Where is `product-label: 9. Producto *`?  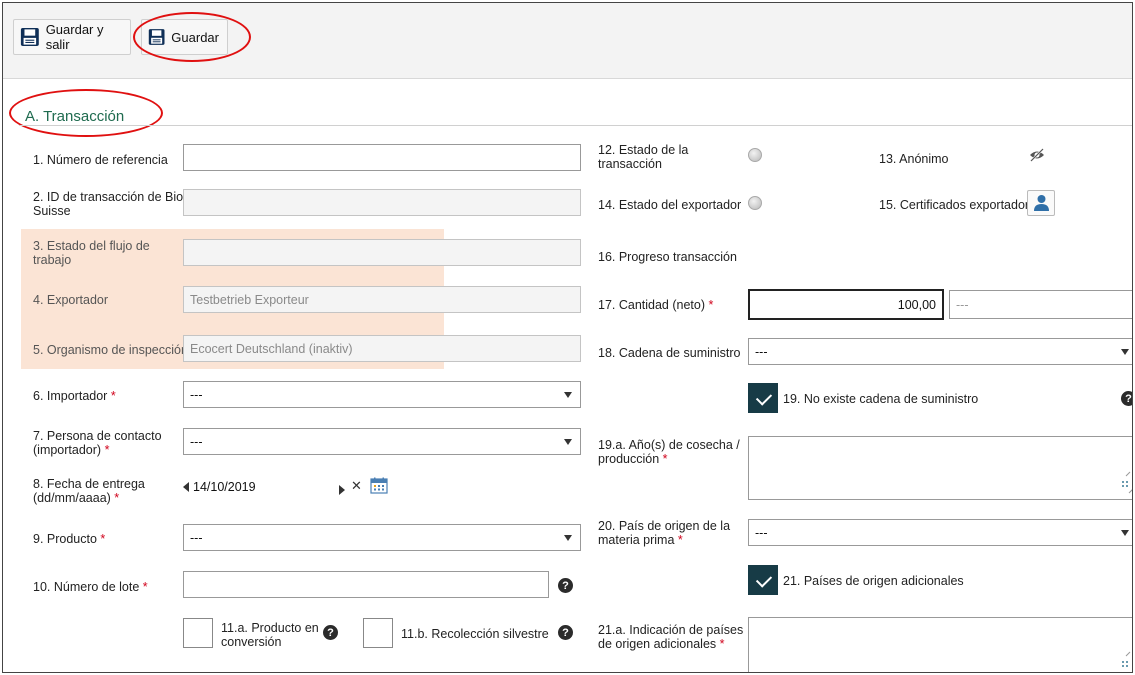 product-label: 9. Producto * is located at coordinates (69, 539).